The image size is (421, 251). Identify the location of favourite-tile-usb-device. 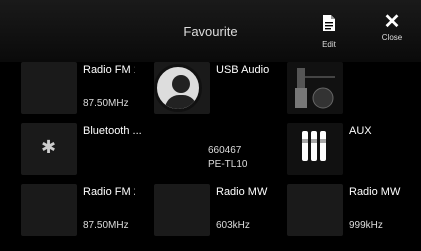
(335, 91).